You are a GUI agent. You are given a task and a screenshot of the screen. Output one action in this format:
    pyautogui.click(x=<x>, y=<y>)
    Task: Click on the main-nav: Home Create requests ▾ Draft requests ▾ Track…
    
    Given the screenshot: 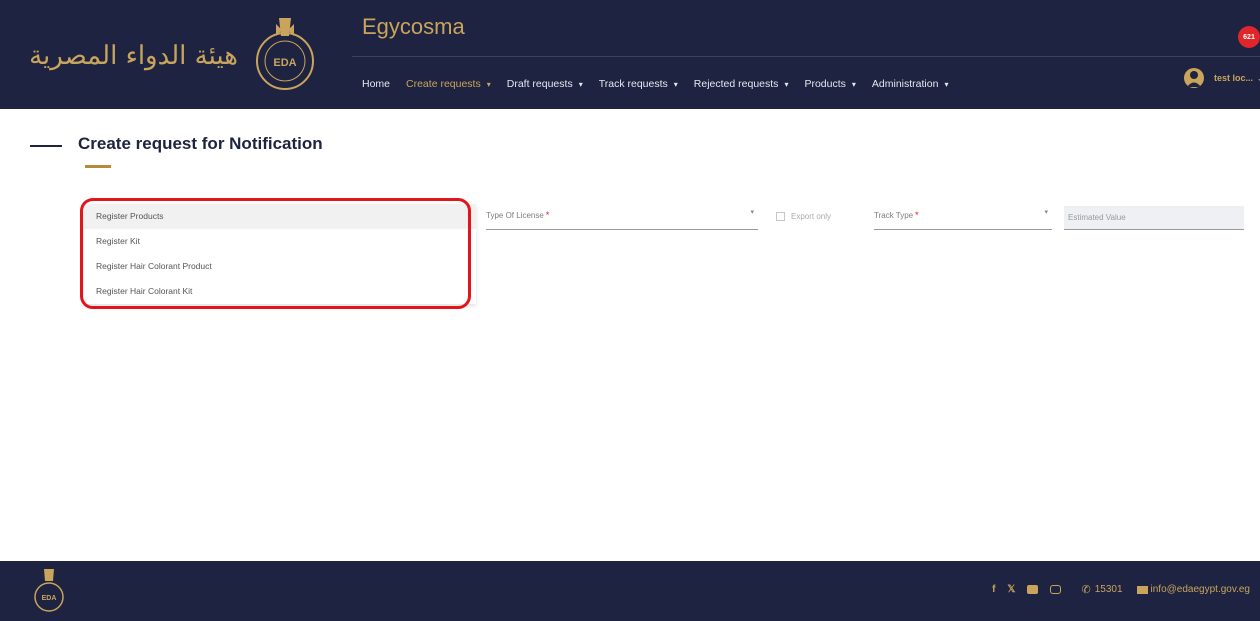 What is the action you would take?
    pyautogui.click(x=663, y=84)
    